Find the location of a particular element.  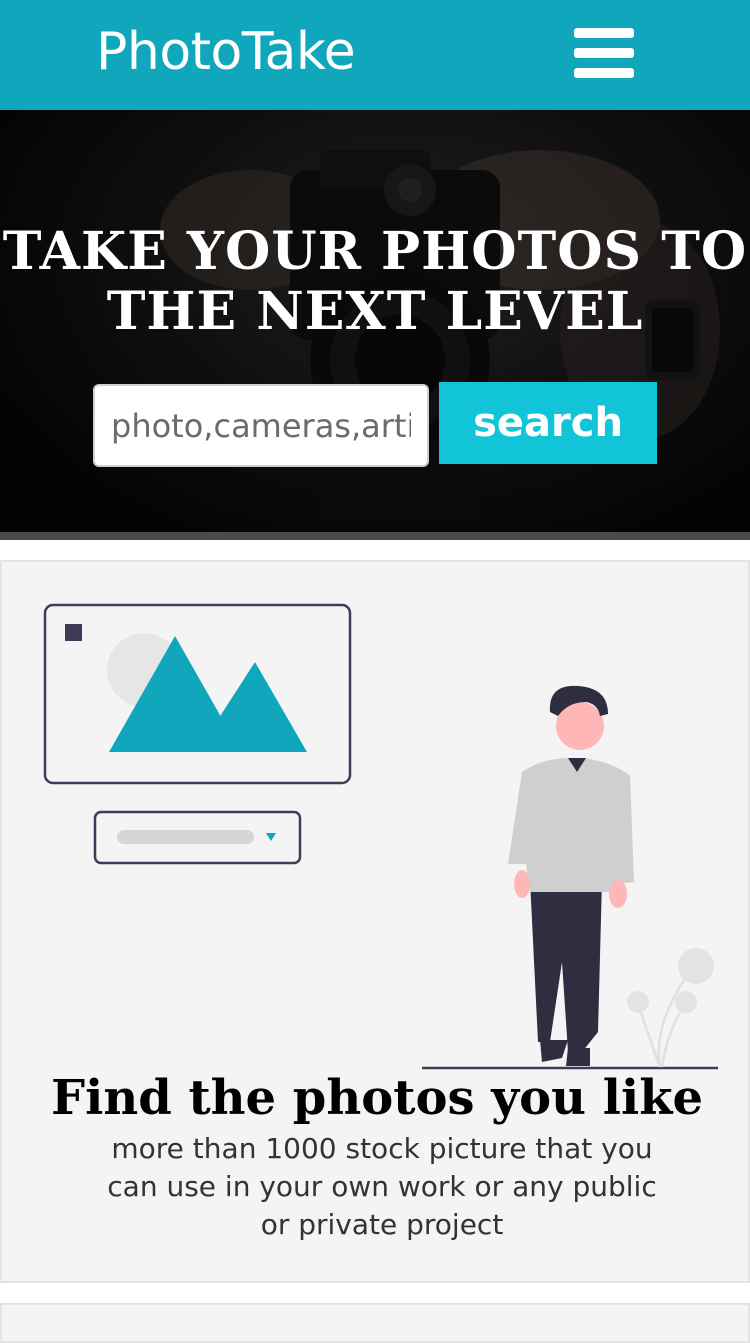

hamburger-menu-icon is located at coordinates (603, 54).